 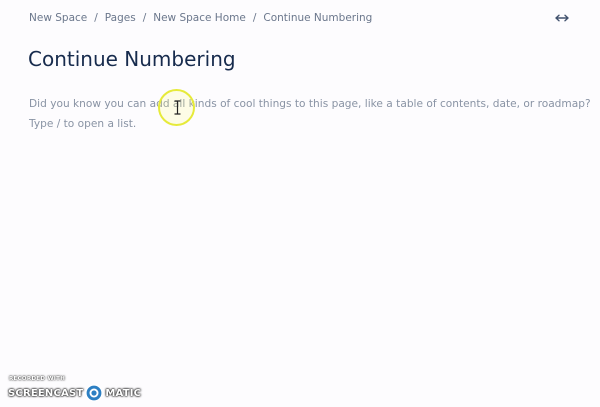 What do you see at coordinates (317, 18) in the screenshot?
I see `breadcrumb-current-page: Continue Numbering` at bounding box center [317, 18].